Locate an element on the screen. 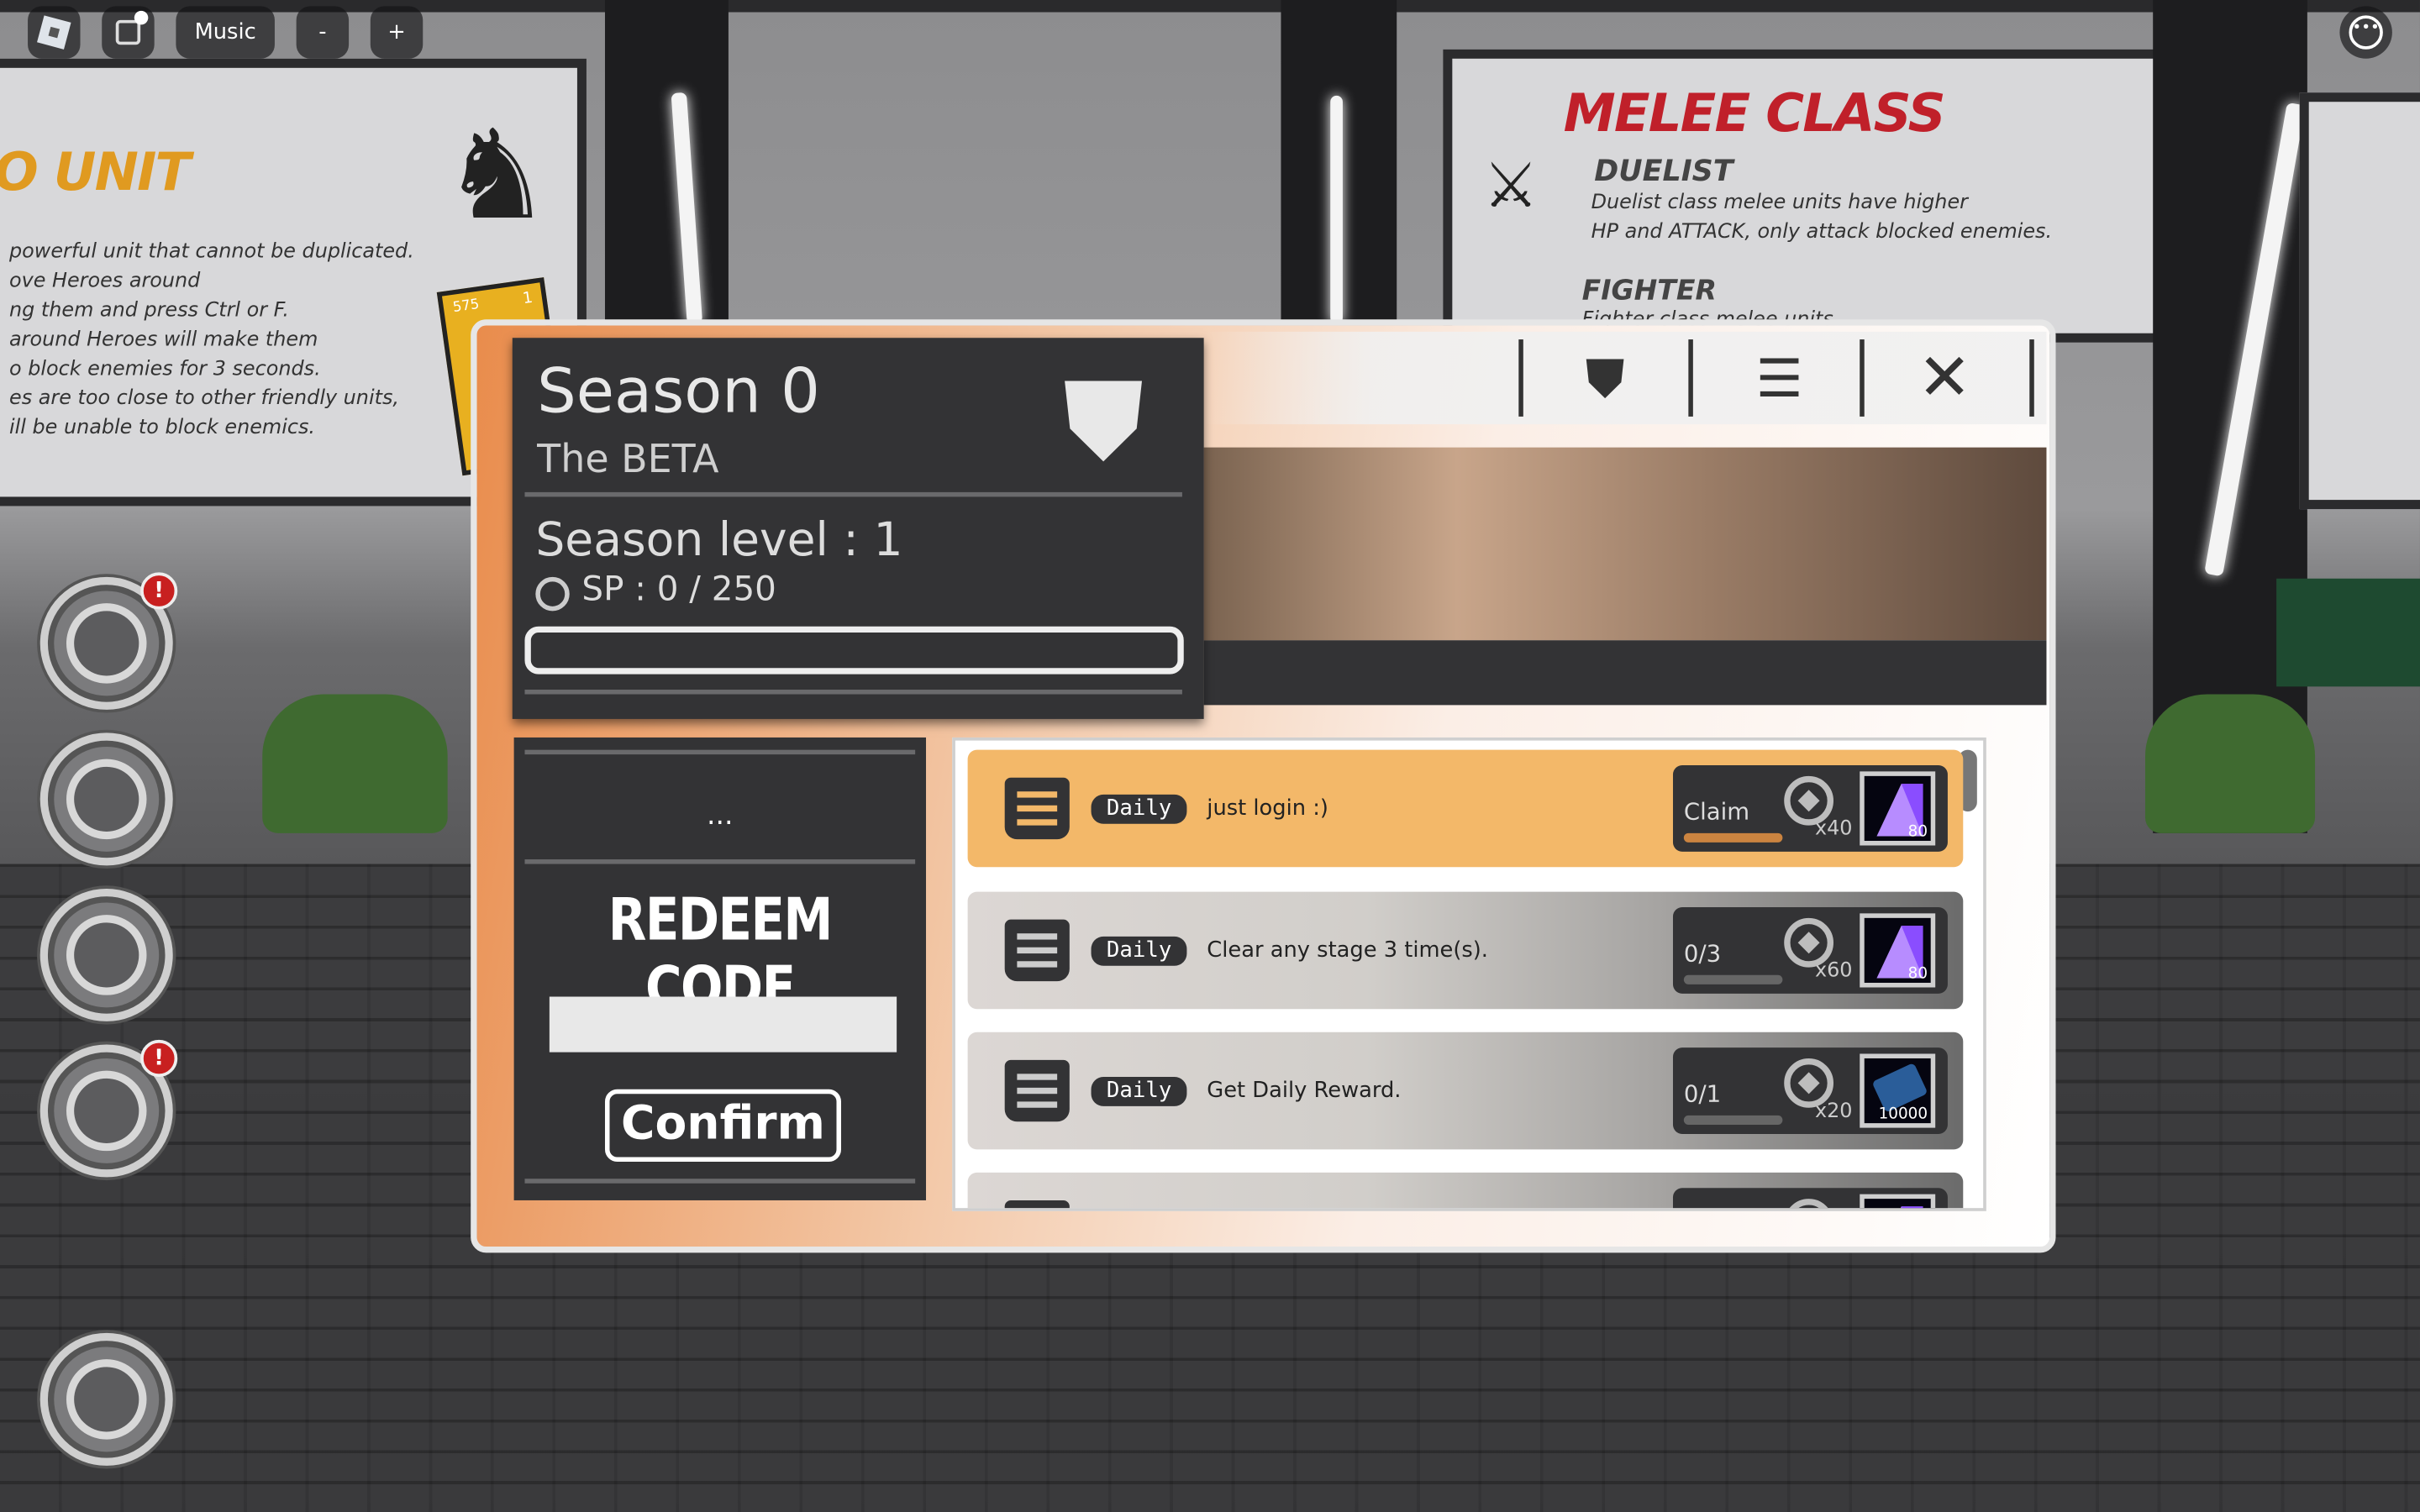 Image resolution: width=2420 pixels, height=1512 pixels. sp-progress-bar is located at coordinates (854, 650).